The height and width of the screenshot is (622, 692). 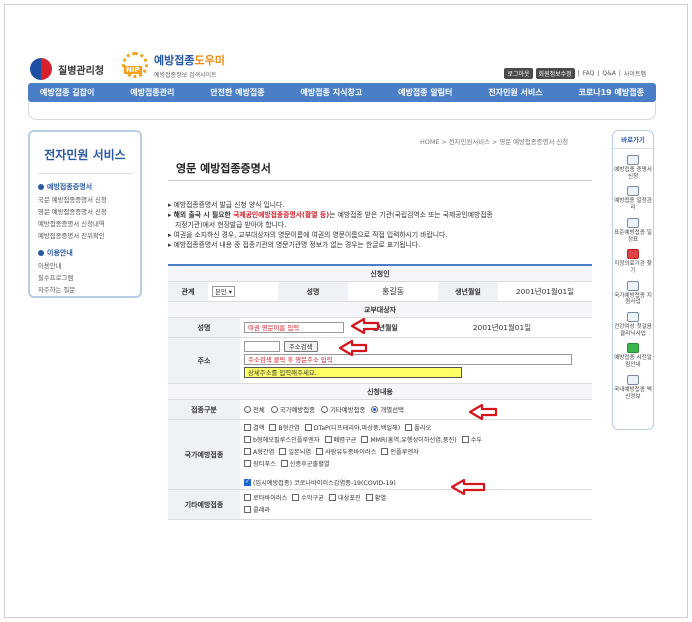 I want to click on checkbox-influenza: 인플루엔자, so click(x=400, y=451).